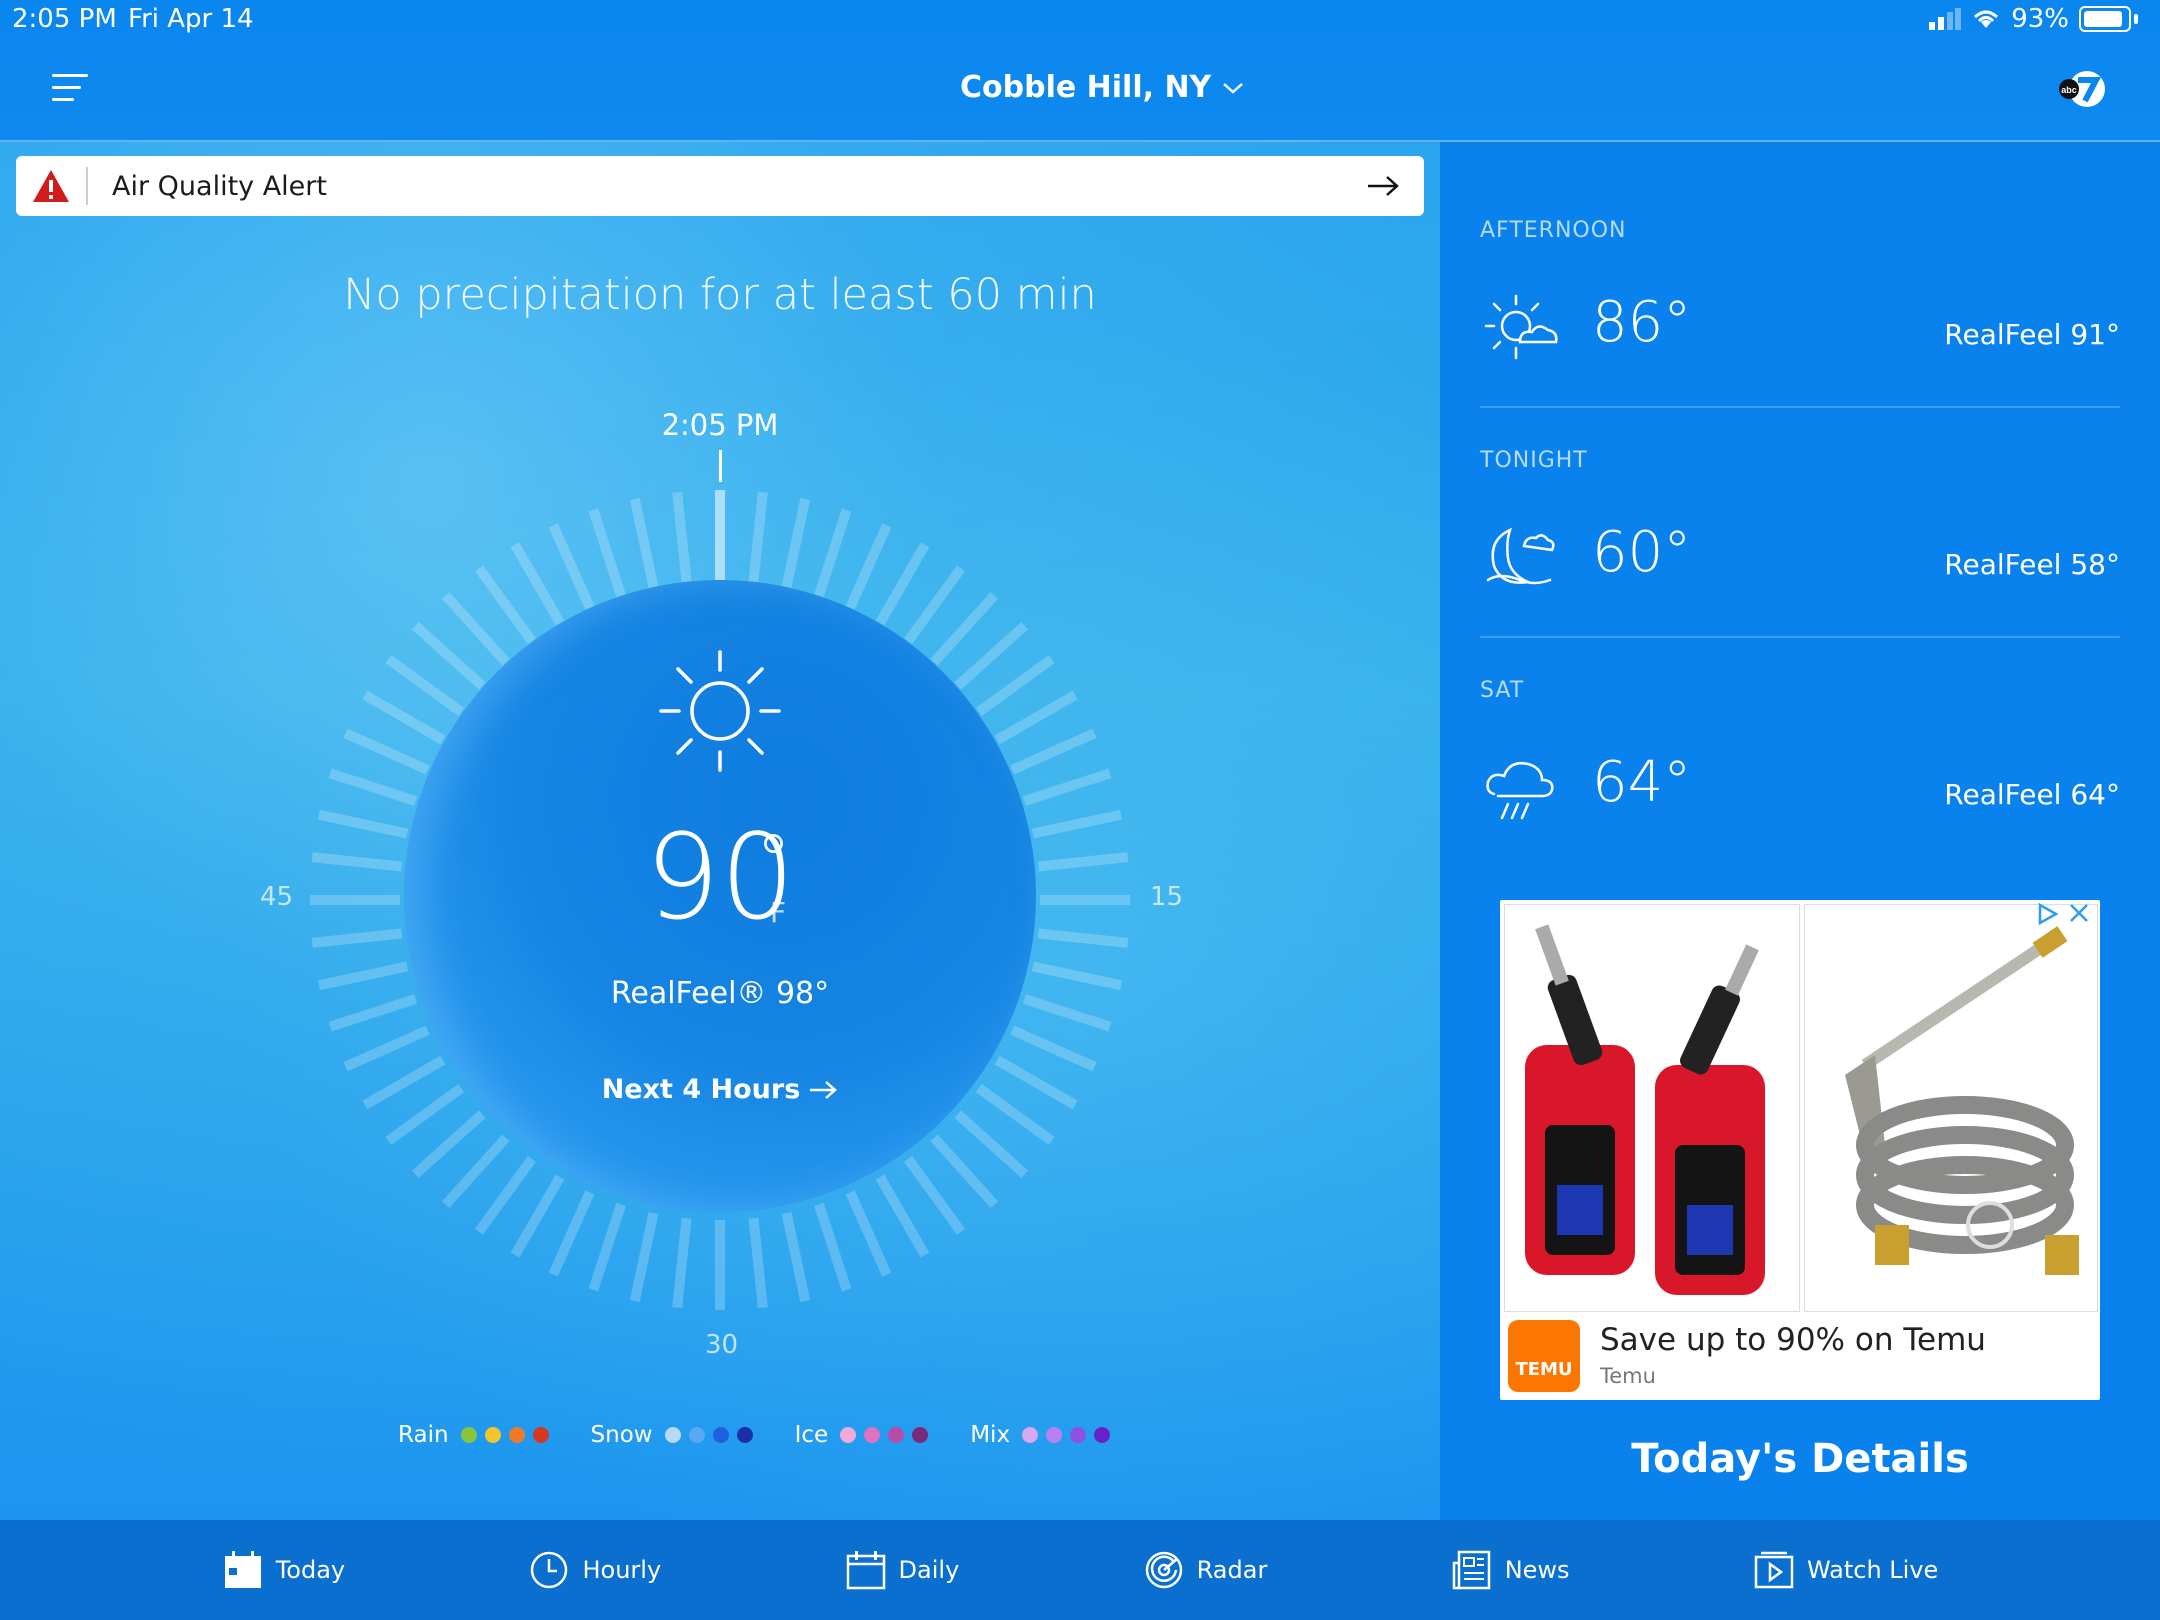  I want to click on temperature-unit: F, so click(778, 912).